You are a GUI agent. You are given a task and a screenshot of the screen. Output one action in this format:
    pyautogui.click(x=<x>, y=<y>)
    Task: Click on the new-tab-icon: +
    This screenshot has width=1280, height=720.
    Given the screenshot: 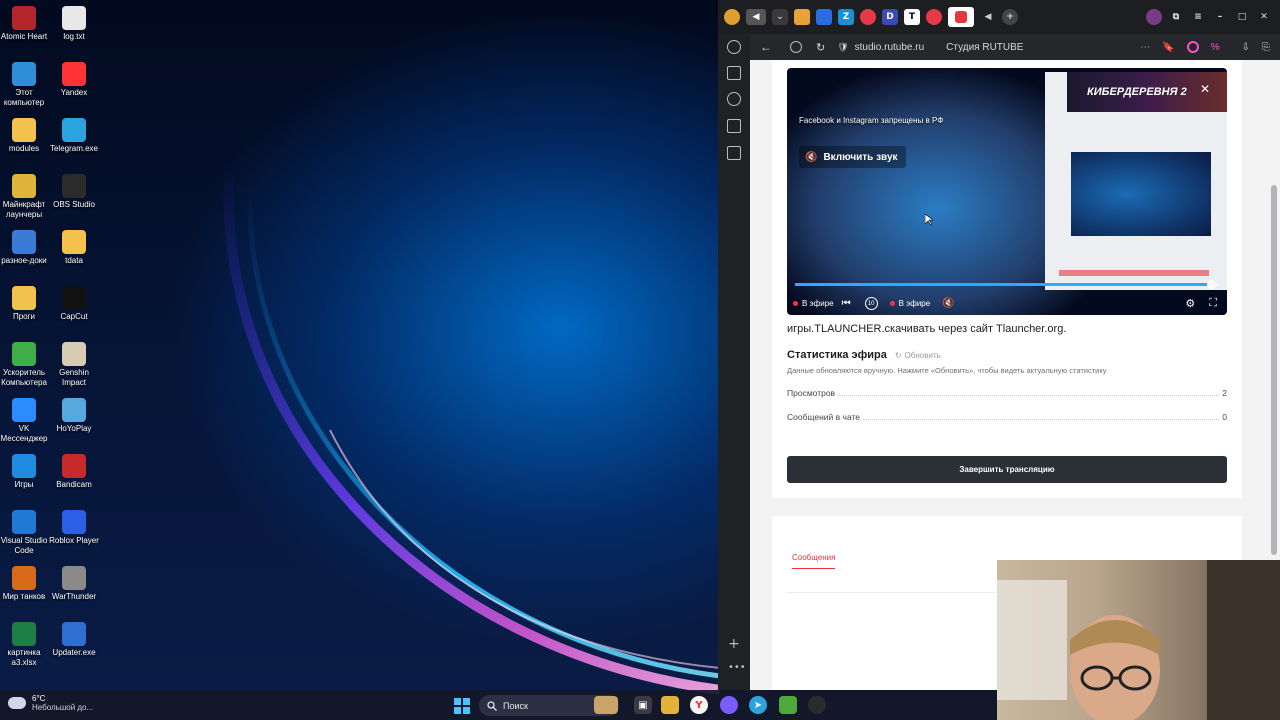 What is the action you would take?
    pyautogui.click(x=1010, y=17)
    